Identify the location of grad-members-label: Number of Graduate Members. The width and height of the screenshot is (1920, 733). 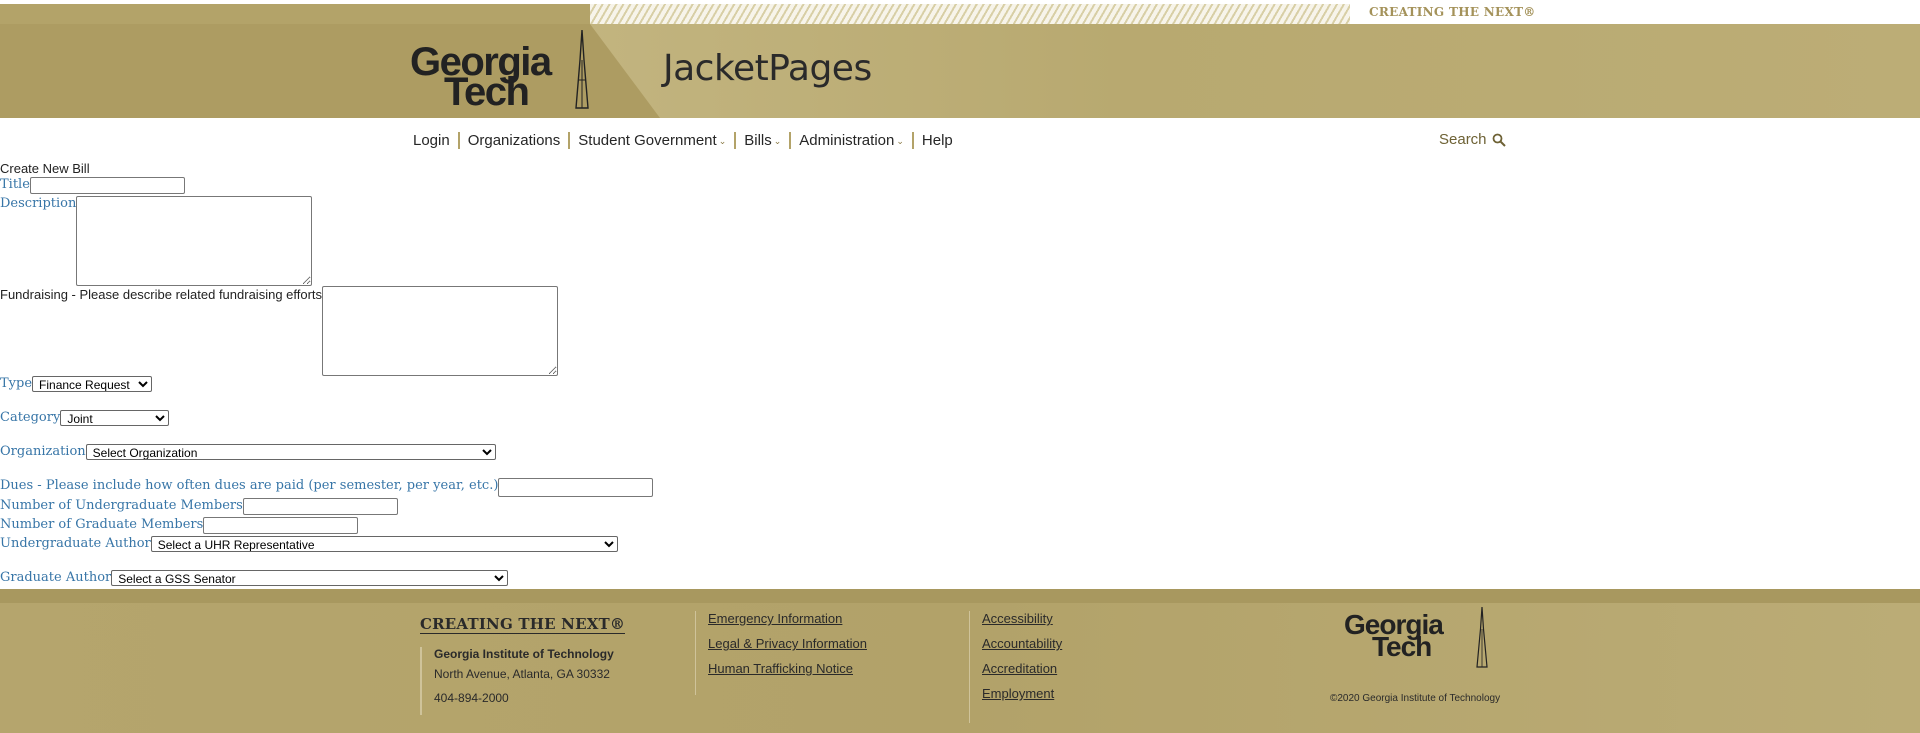
(102, 524).